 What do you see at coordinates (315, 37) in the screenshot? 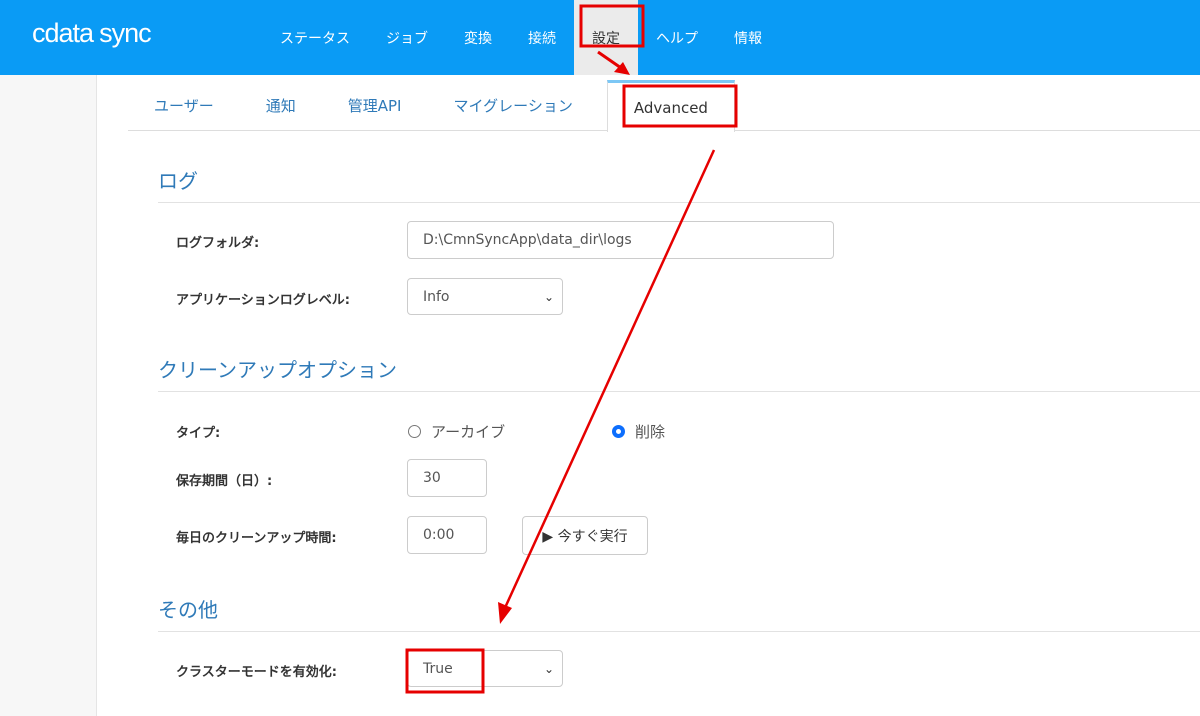
I see `nav-status: ステータス` at bounding box center [315, 37].